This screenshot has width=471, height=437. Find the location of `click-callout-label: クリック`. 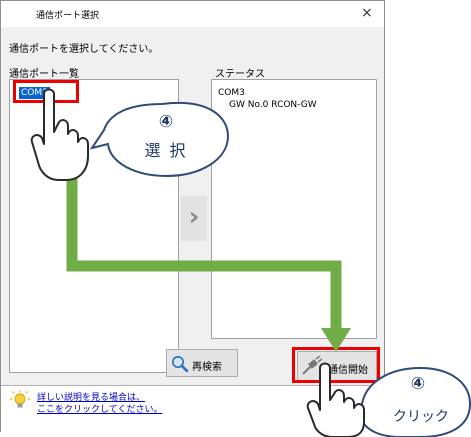

click-callout-label: クリック is located at coordinates (421, 417).